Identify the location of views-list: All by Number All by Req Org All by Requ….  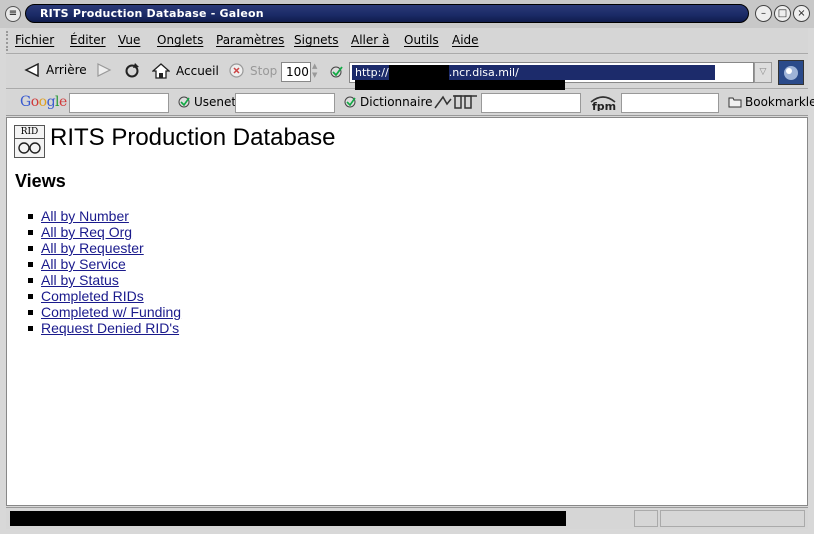
(104, 272).